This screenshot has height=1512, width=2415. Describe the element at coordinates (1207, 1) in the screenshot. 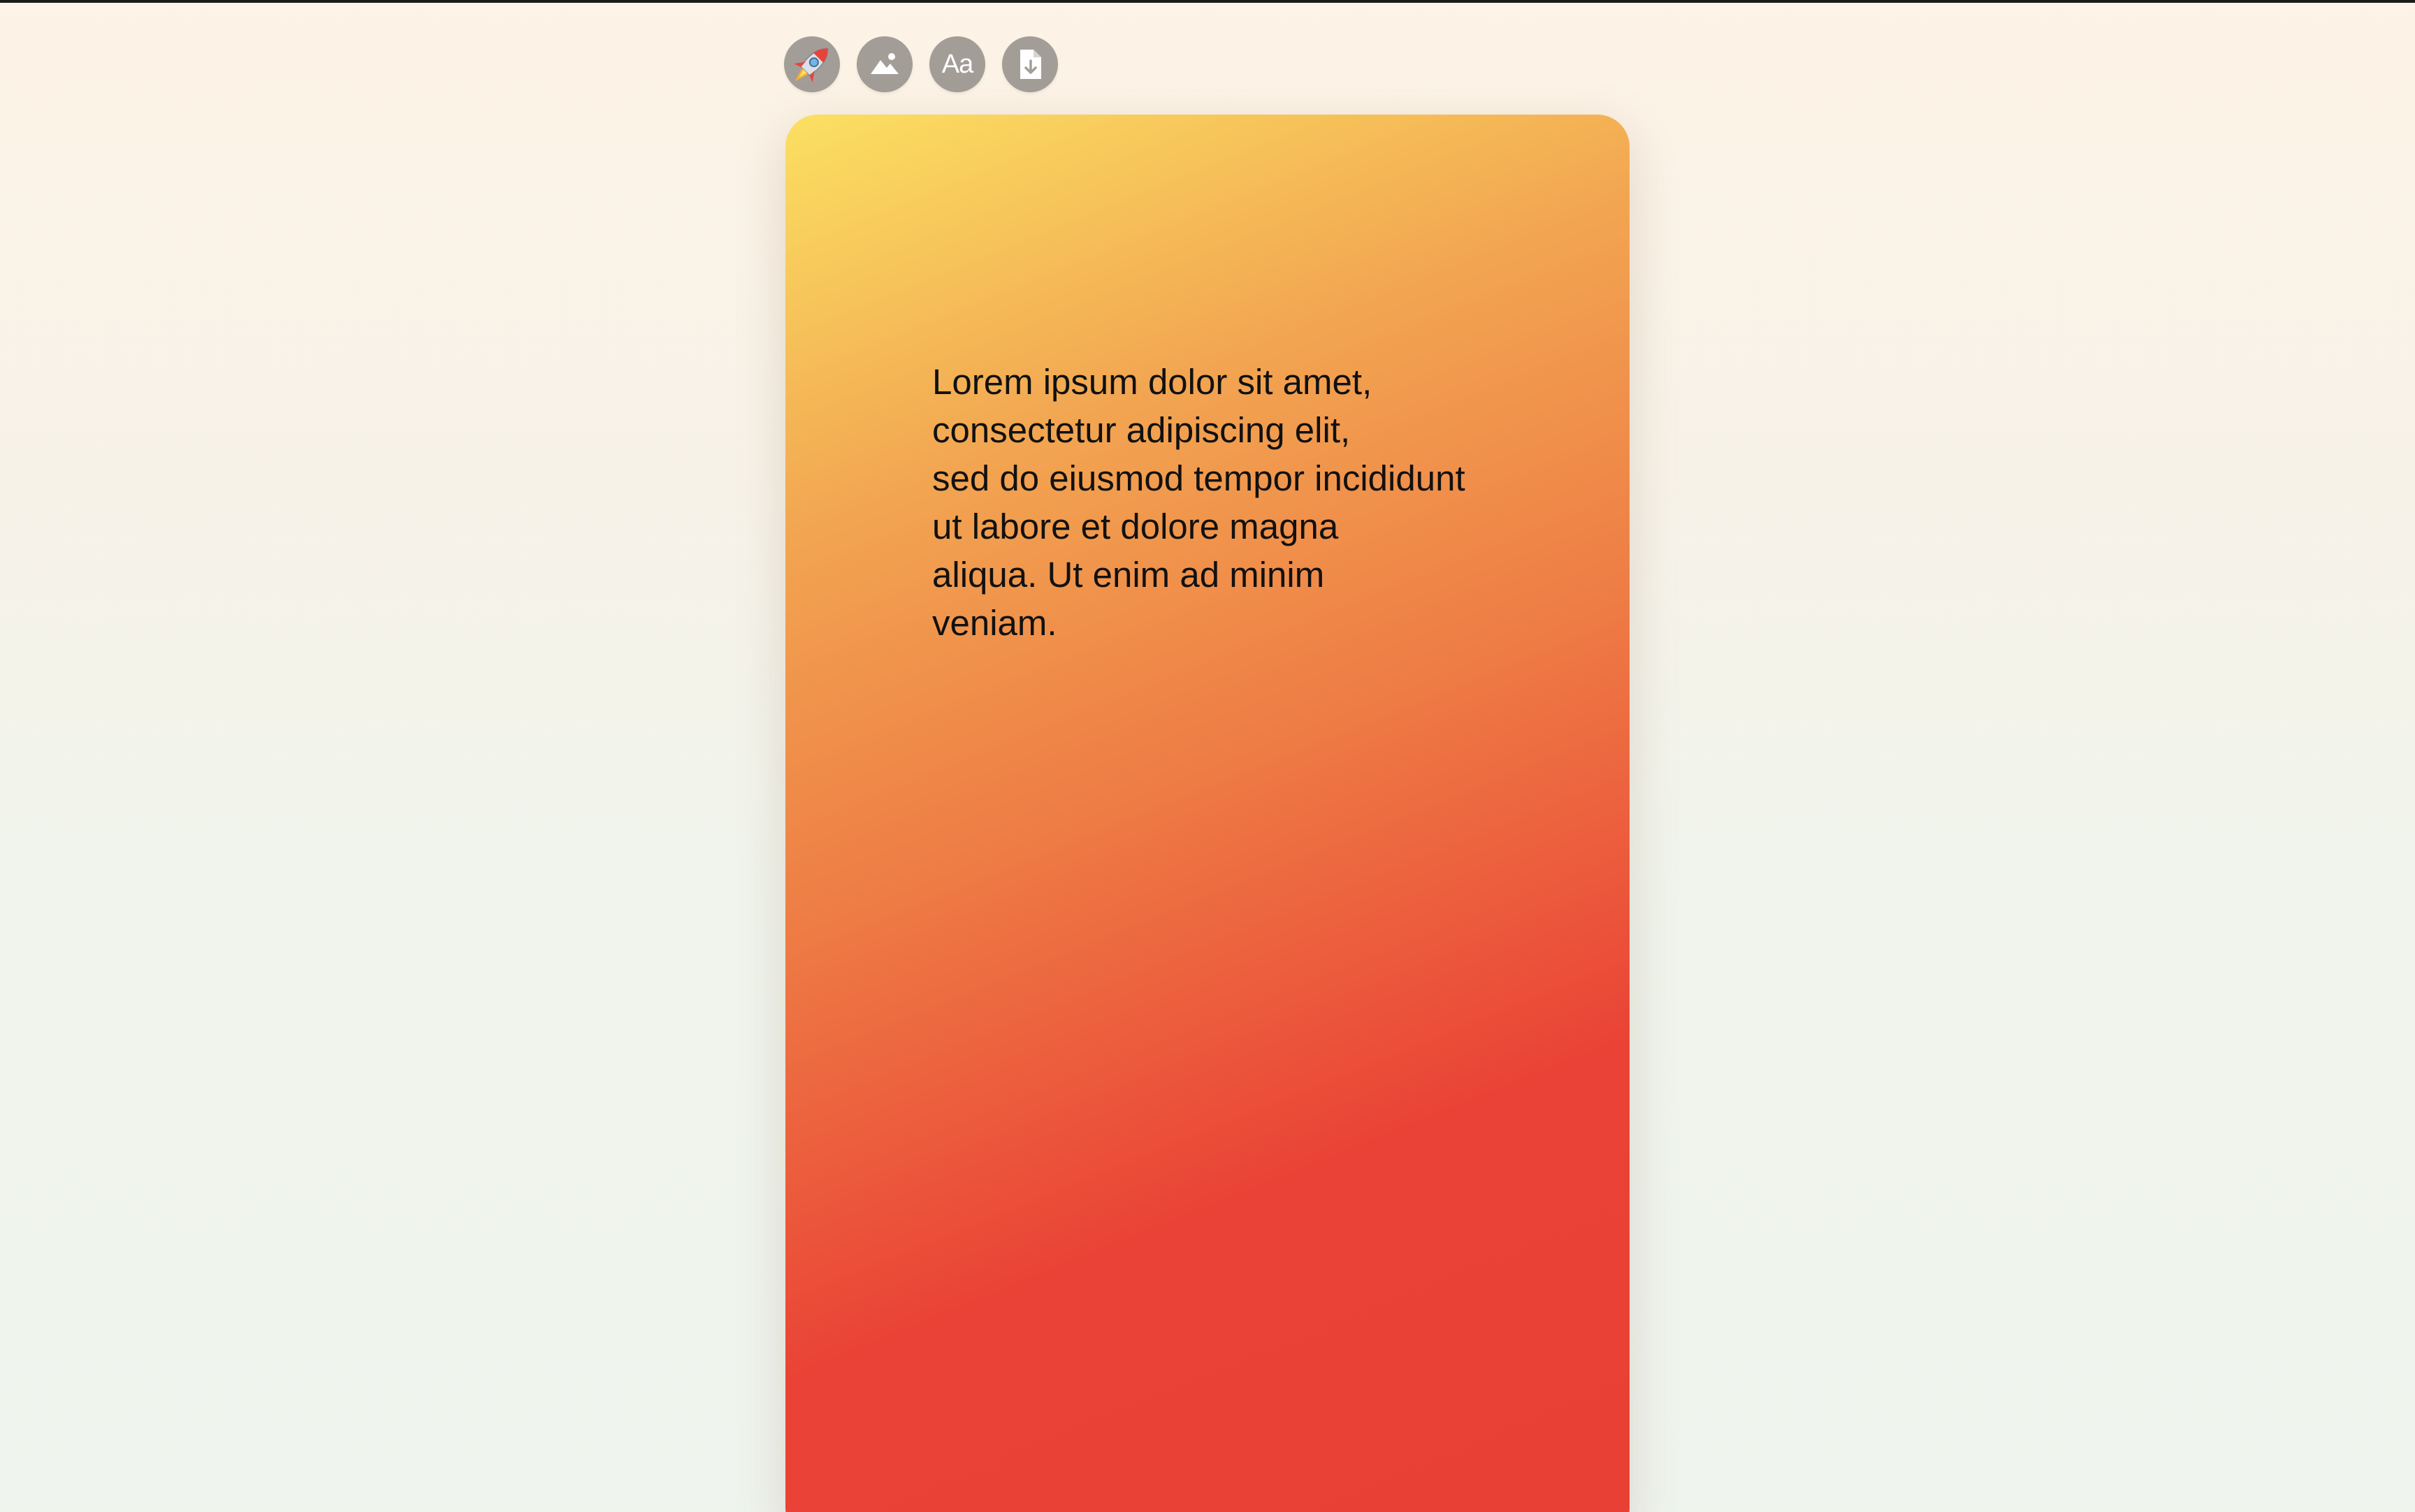

I see `window-top-edge` at that location.